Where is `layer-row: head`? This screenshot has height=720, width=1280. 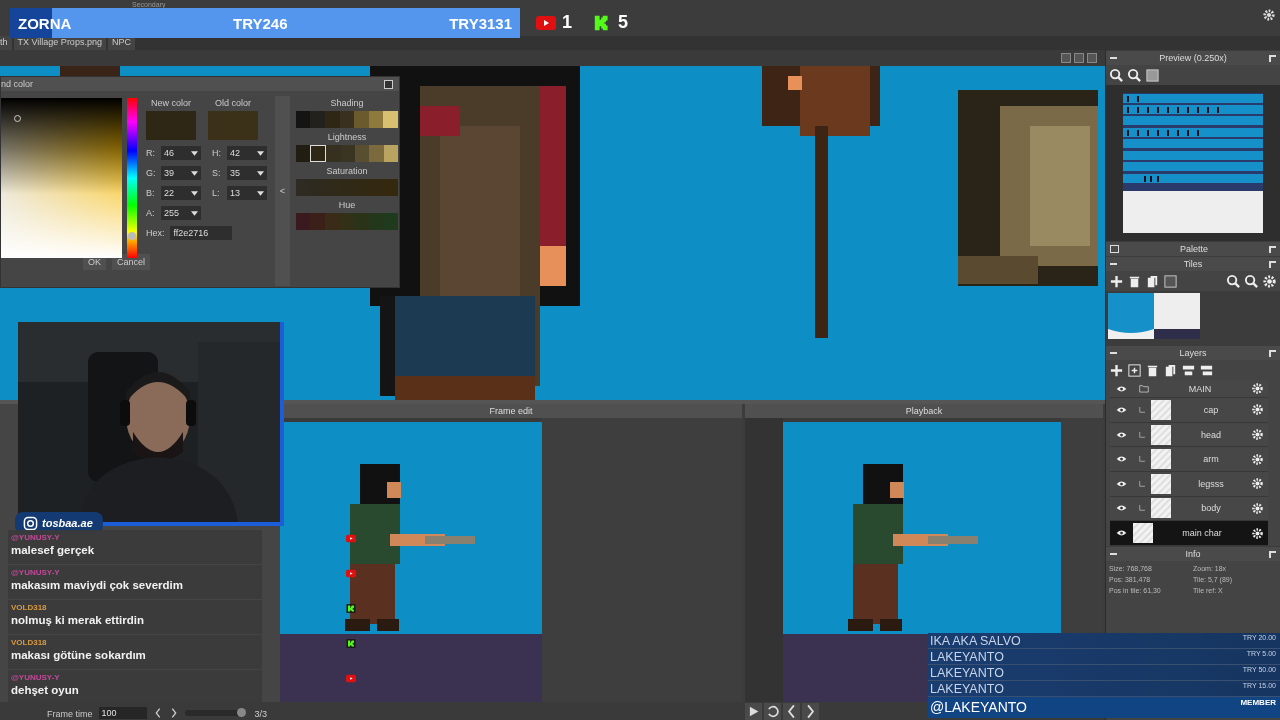 layer-row: head is located at coordinates (1189, 435).